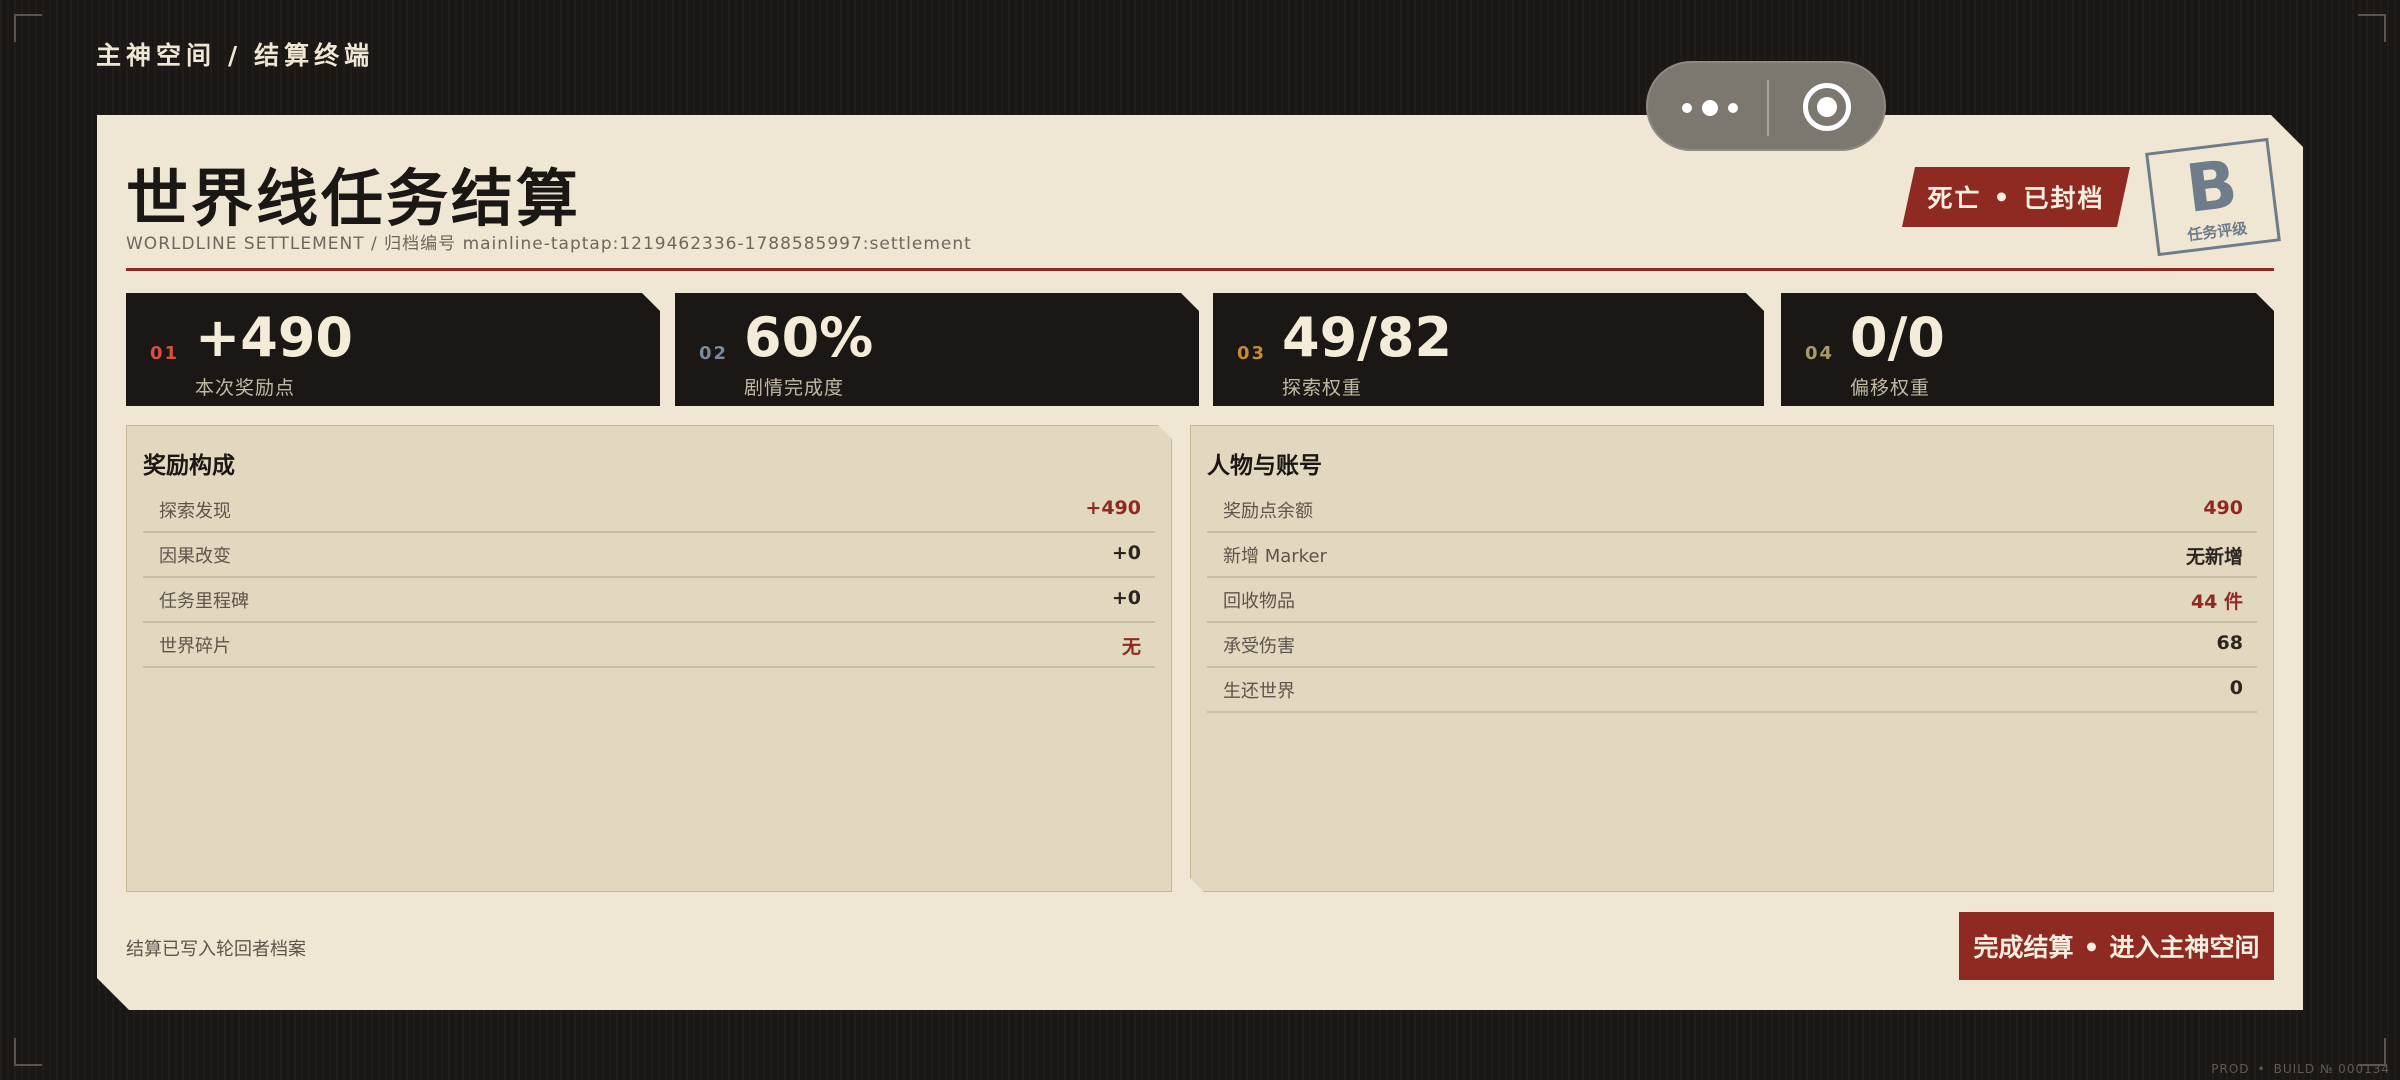 The width and height of the screenshot is (2400, 1080). I want to click on stat-card-exploration-weight: 03 49/82 探索权重, so click(1488, 349).